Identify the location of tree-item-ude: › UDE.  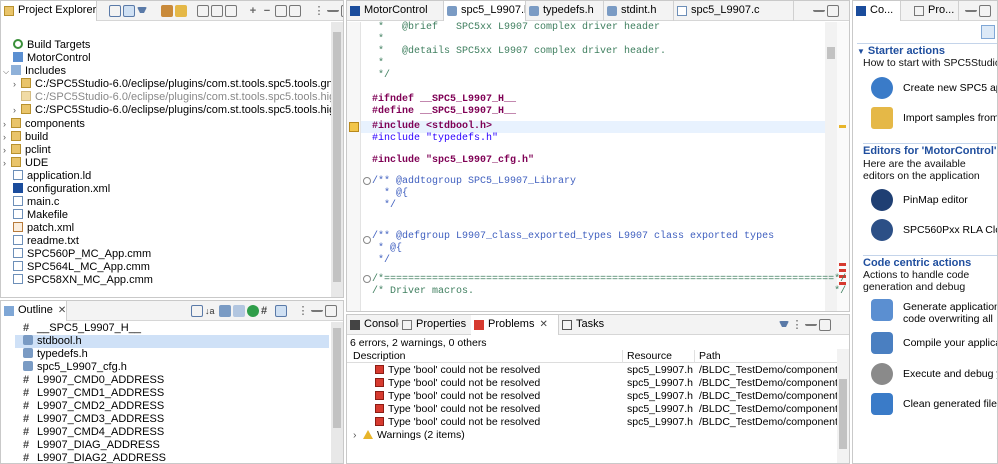
(25, 163).